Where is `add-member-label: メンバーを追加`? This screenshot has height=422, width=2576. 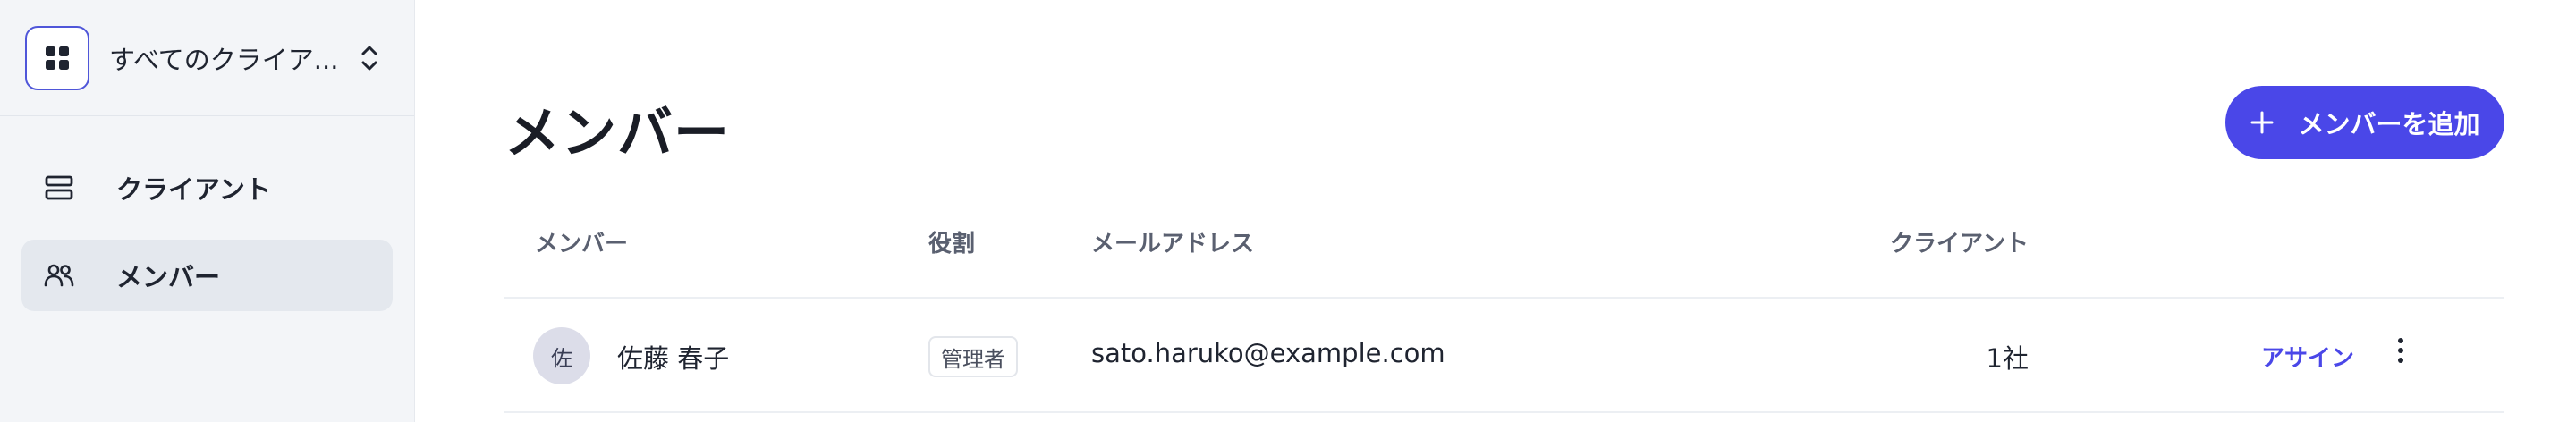
add-member-label: メンバーを追加 is located at coordinates (2389, 124).